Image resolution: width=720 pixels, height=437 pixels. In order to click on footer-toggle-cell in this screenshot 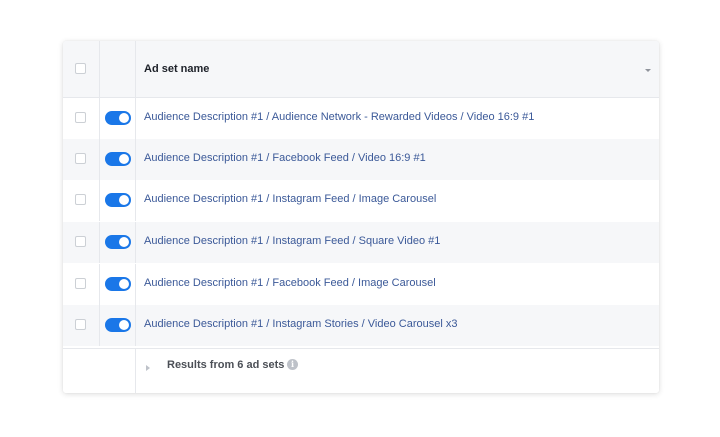, I will do `click(118, 371)`.